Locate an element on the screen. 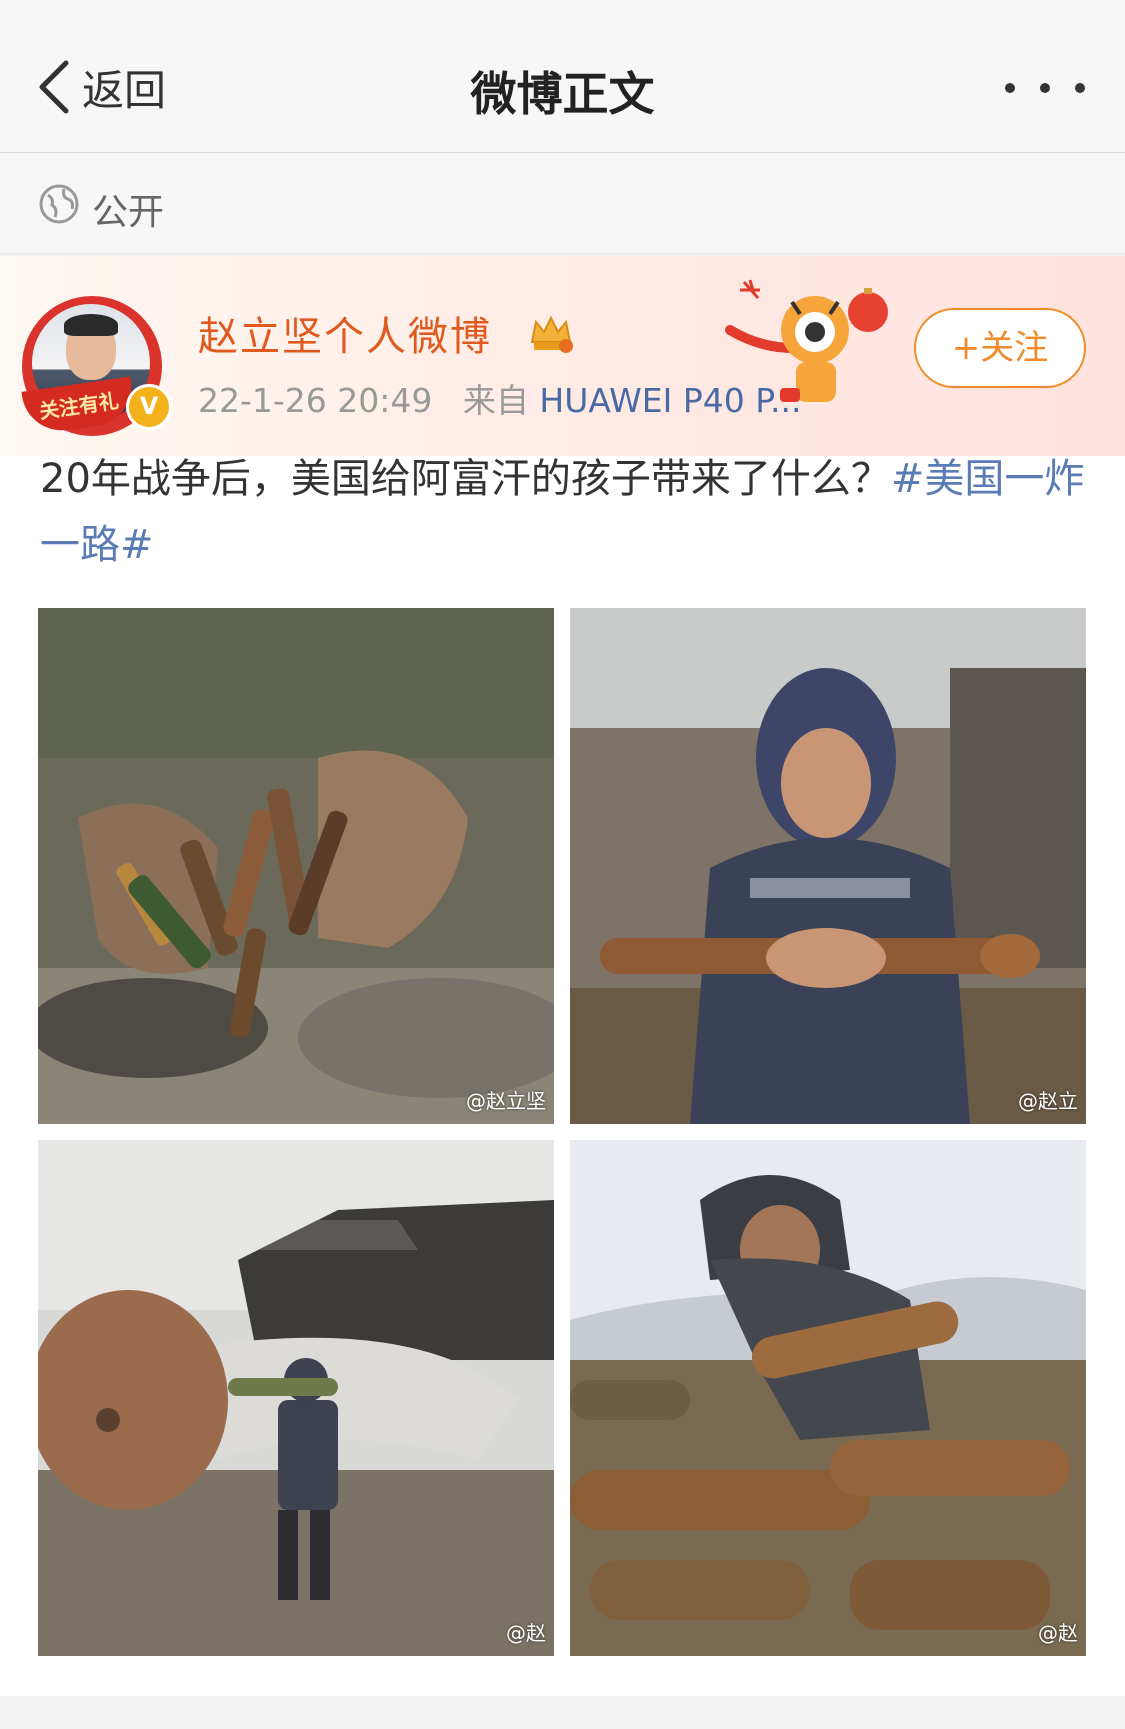 The height and width of the screenshot is (1729, 1125). post-image-4: @赵 is located at coordinates (828, 1398).